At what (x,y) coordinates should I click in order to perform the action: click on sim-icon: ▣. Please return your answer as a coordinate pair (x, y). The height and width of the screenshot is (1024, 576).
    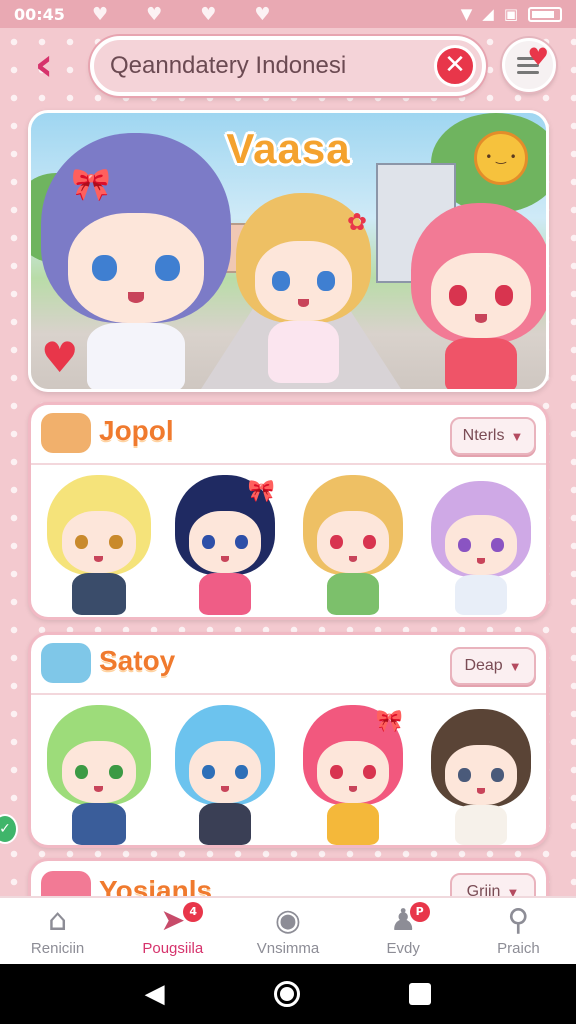
    Looking at the image, I should click on (510, 14).